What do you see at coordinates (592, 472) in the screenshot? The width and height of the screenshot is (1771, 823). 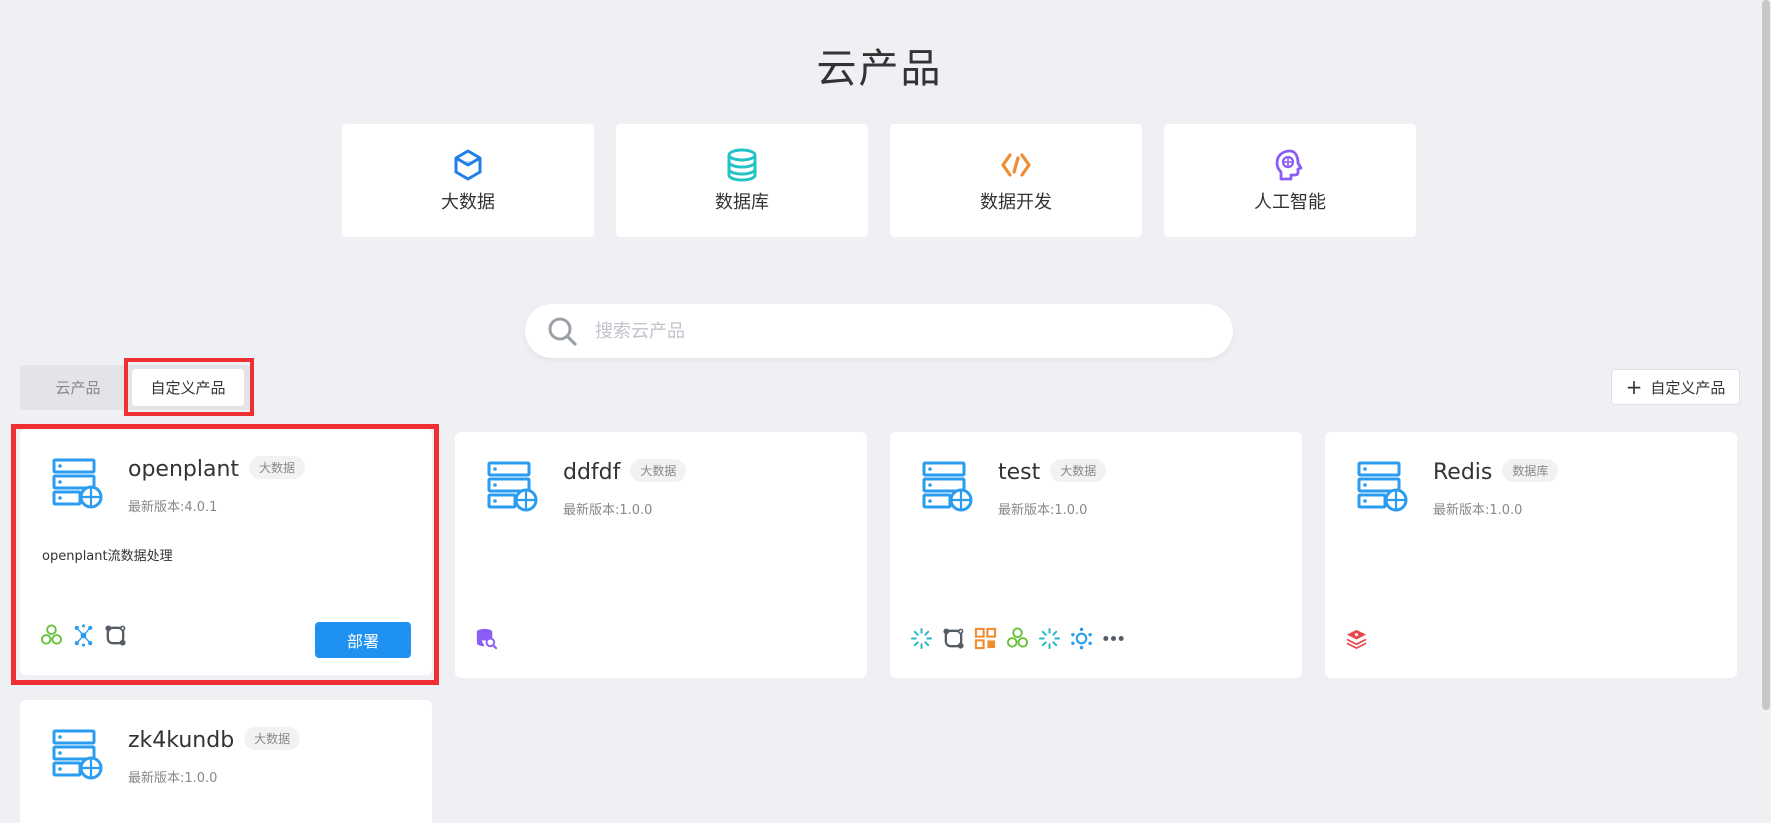 I see `product-name-text: ddfdf` at bounding box center [592, 472].